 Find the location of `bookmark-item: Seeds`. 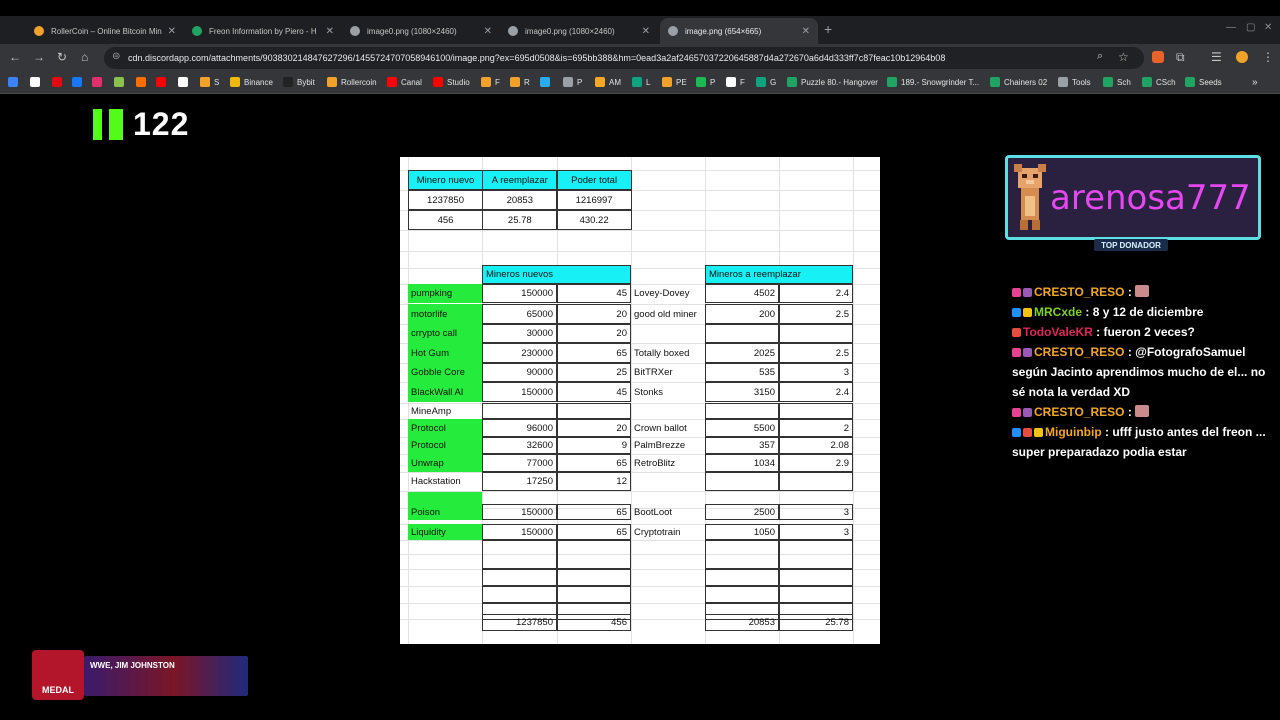

bookmark-item: Seeds is located at coordinates (1203, 82).